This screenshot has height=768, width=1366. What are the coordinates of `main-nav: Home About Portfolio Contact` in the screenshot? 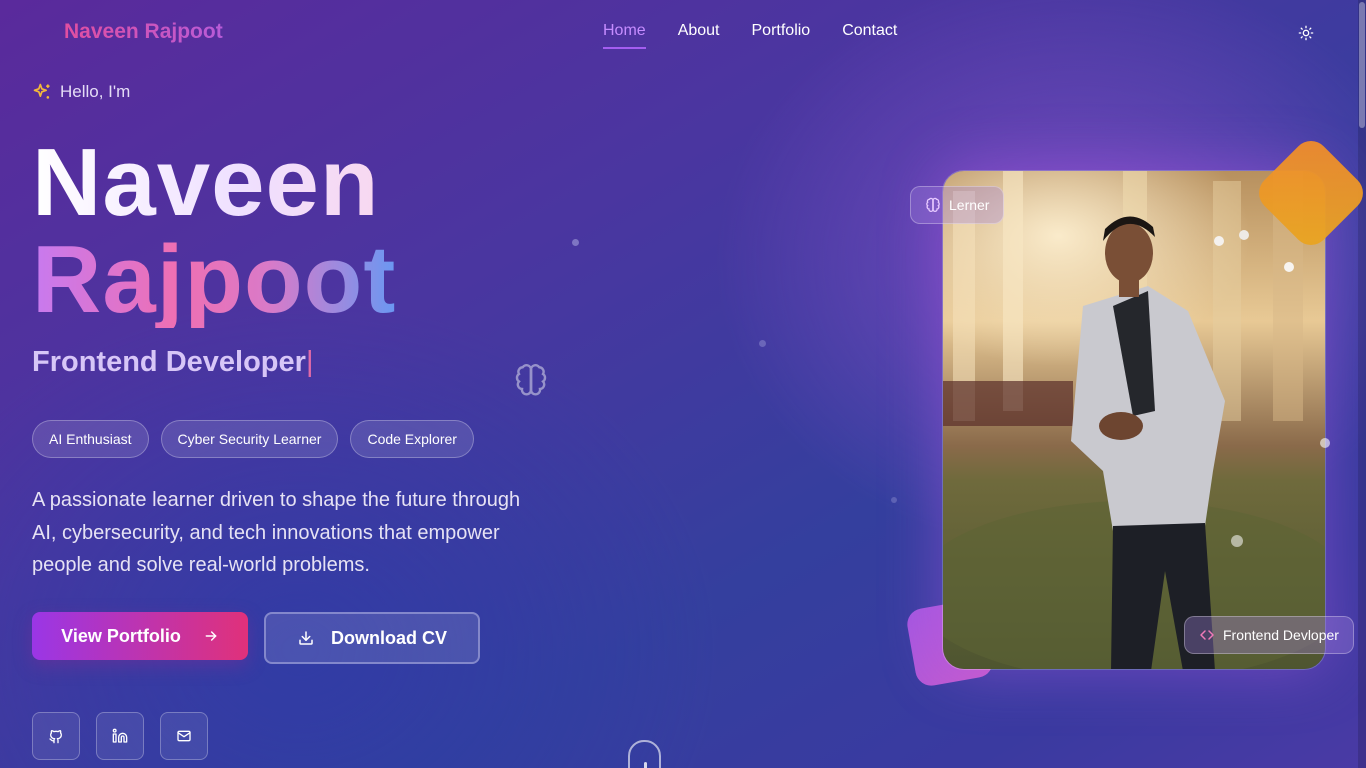 It's located at (750, 35).